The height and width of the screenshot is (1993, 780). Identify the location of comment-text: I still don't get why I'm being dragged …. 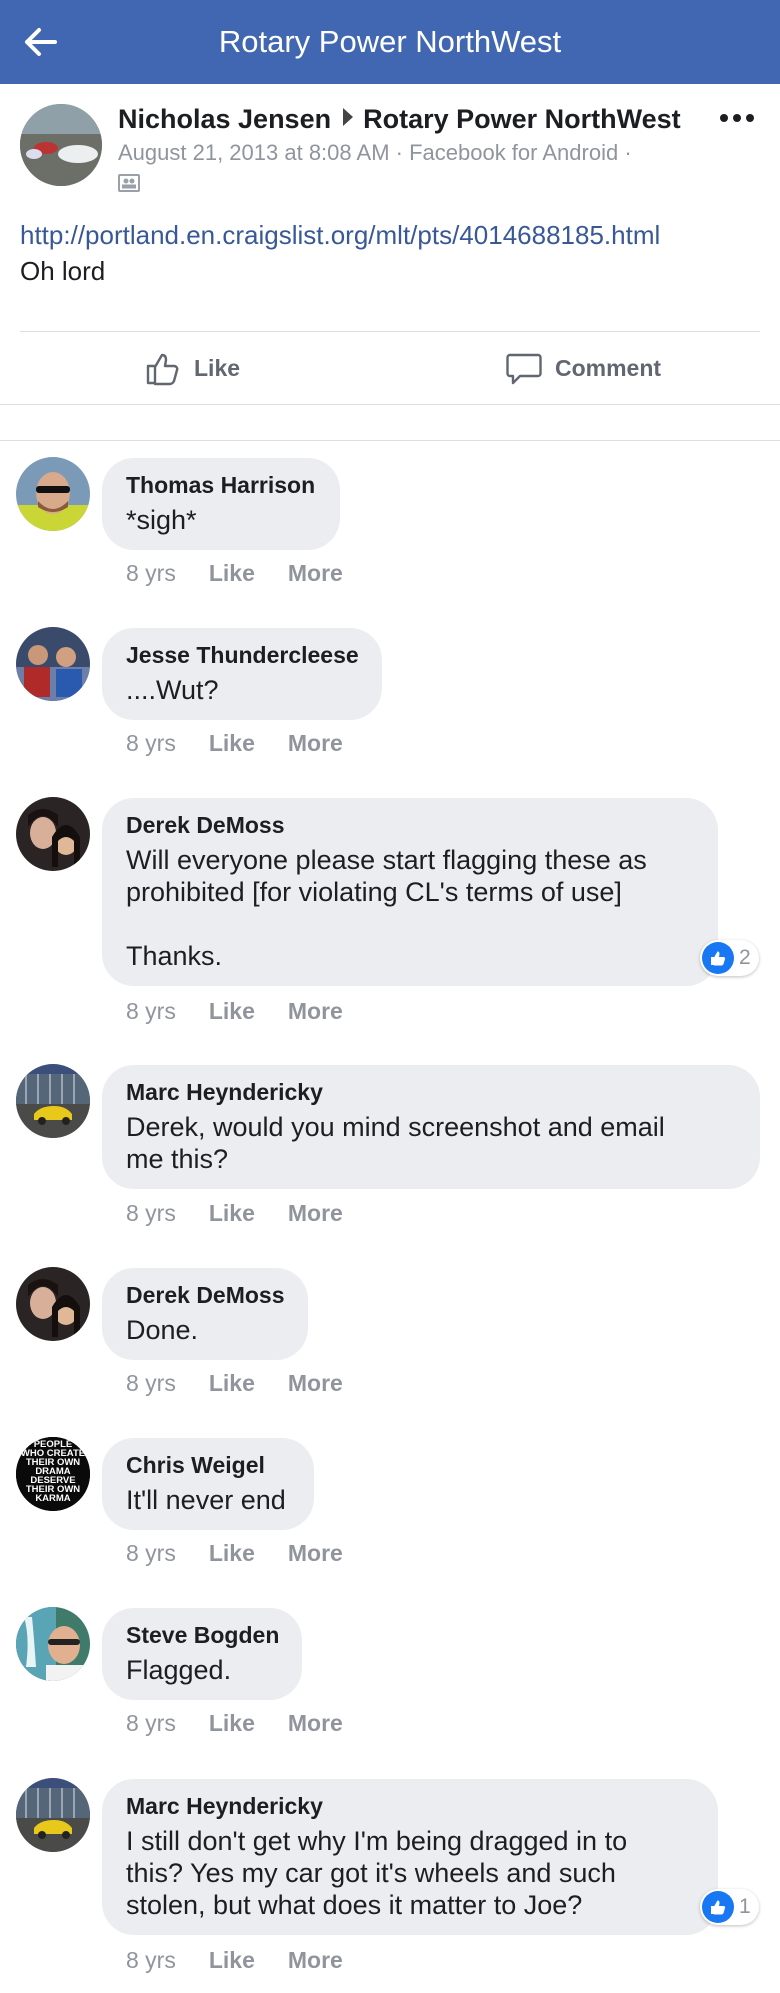
(377, 1873).